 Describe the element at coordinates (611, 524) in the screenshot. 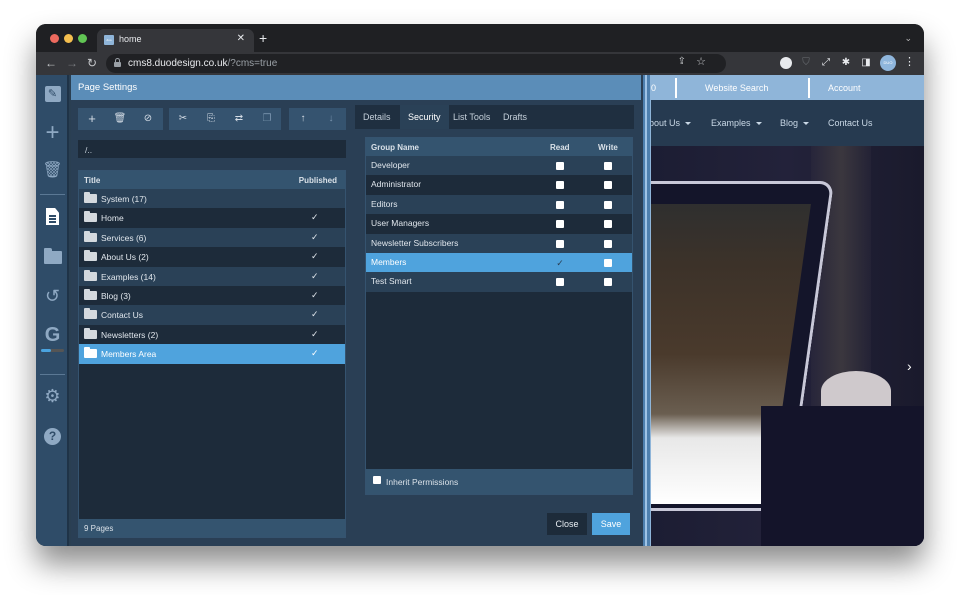

I see `save-button: Save` at that location.